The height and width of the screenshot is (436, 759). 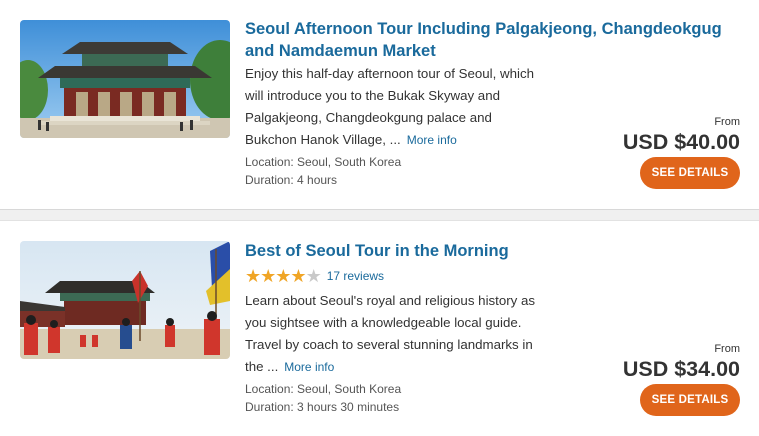 I want to click on star-rating: ★ ★ ★ ★ ★ 17 reviews, so click(x=314, y=276).